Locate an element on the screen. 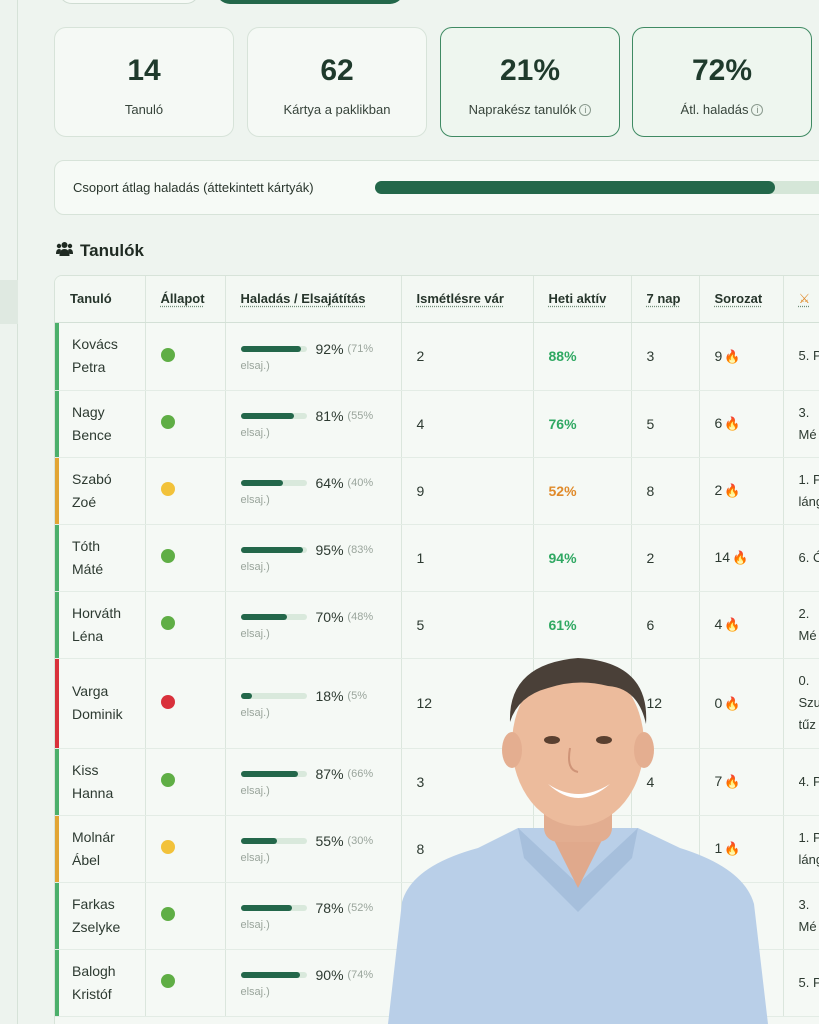 The image size is (819, 1024). achievement-line: láng is located at coordinates (808, 501).